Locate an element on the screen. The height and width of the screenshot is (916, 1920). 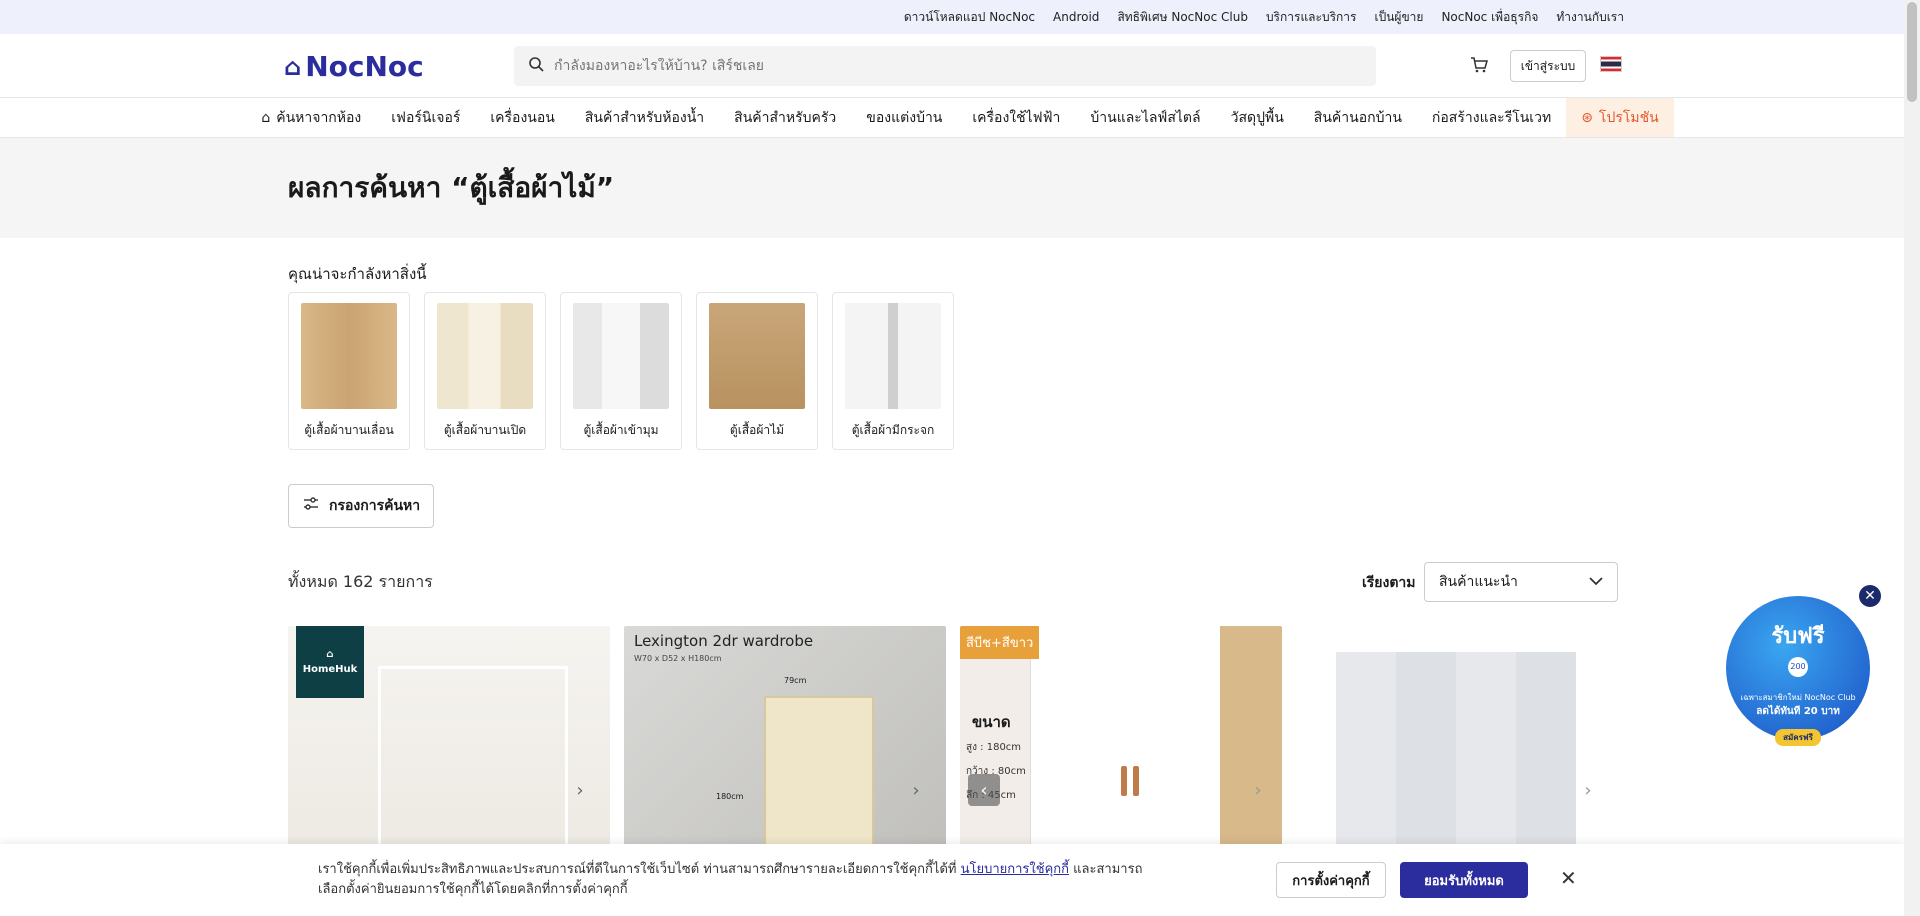
nav-label: ค้นหาจากห้อง is located at coordinates (319, 117).